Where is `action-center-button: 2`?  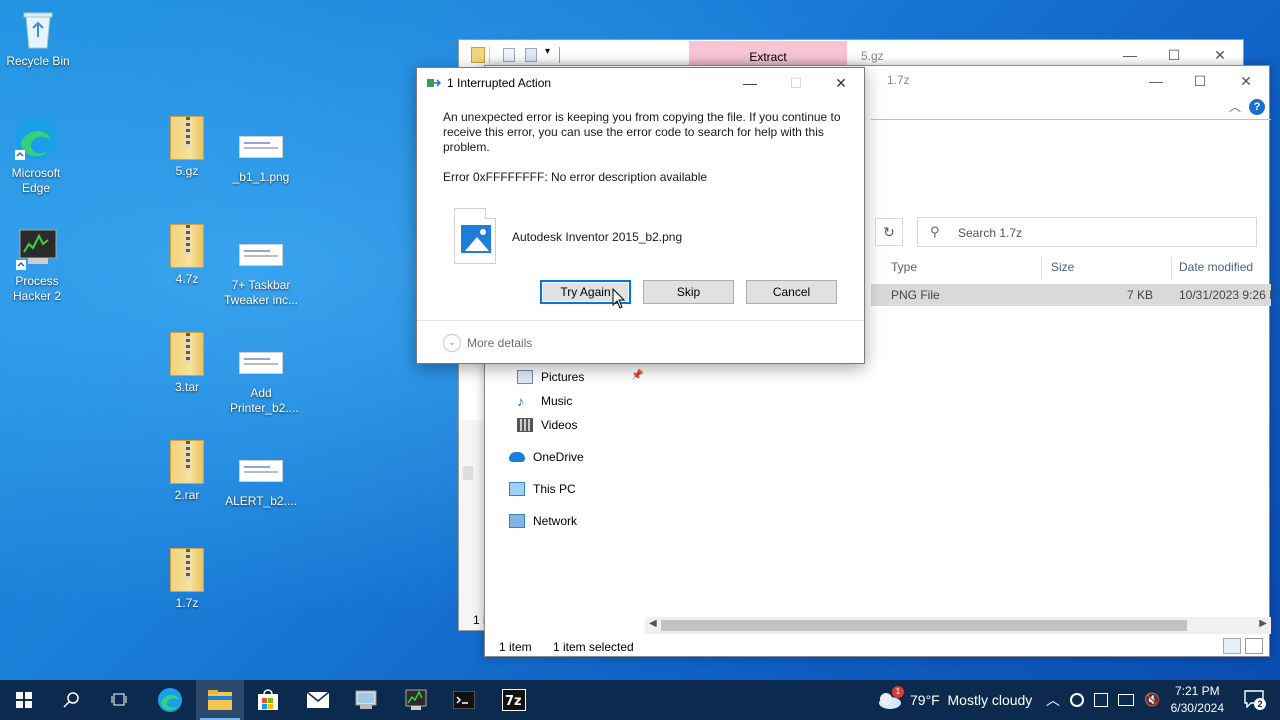
action-center-button: 2 is located at coordinates (1255, 700).